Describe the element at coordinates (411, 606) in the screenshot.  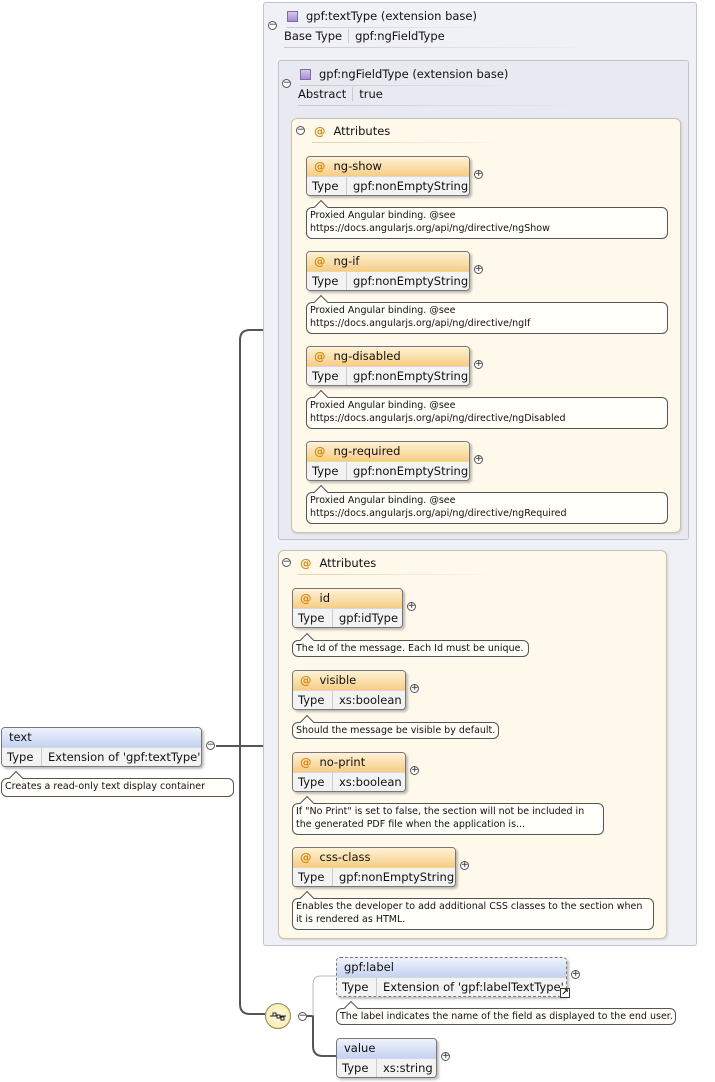
I see `attribute-id-expand-toggle: +` at that location.